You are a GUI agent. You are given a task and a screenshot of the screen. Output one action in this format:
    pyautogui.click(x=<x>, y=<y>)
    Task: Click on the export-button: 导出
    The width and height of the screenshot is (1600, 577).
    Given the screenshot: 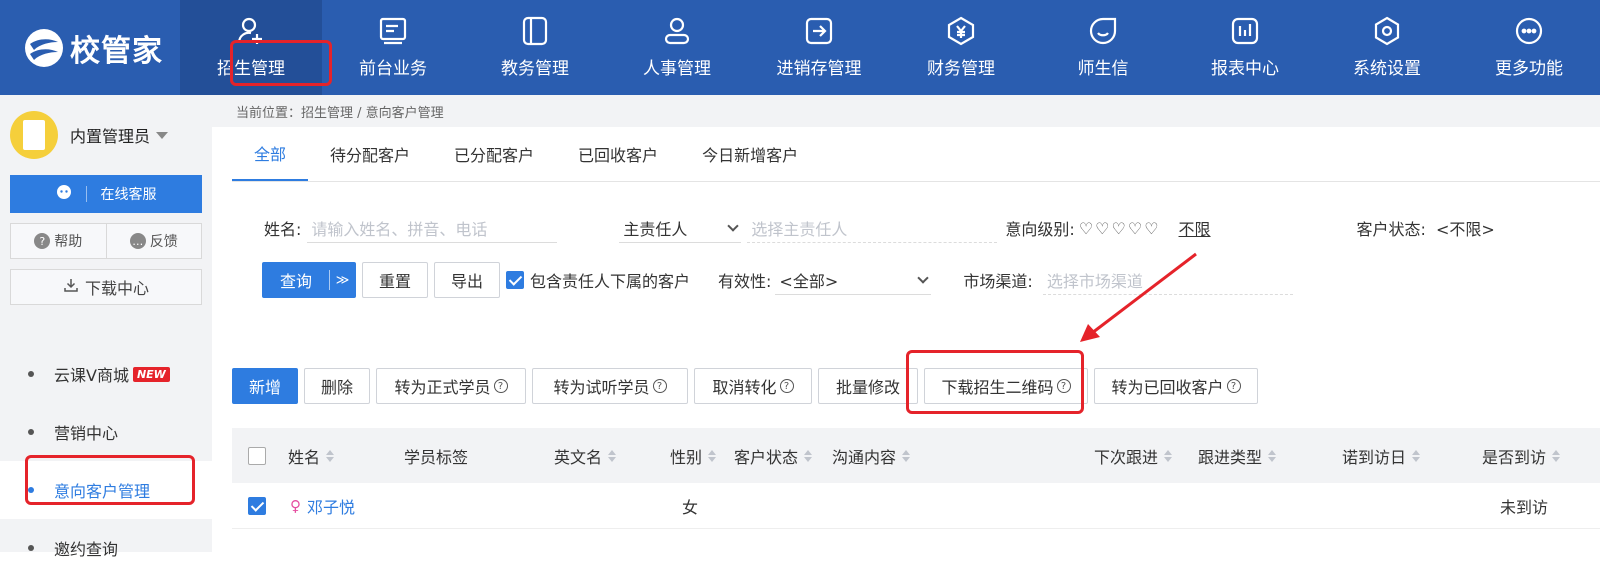 What is the action you would take?
    pyautogui.click(x=467, y=280)
    